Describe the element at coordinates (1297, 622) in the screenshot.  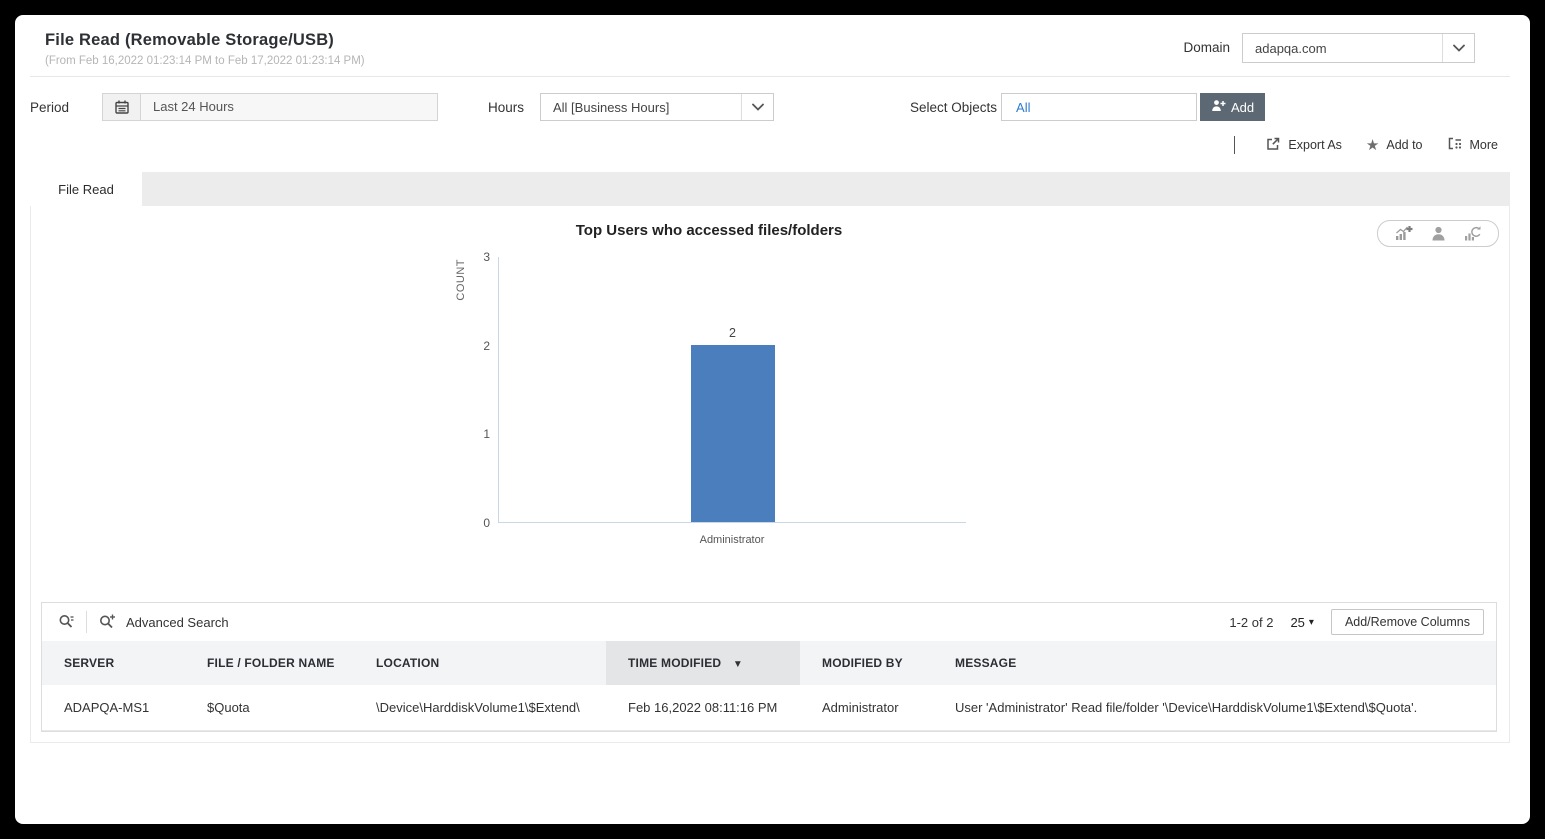
I see `page-size-value: 25` at that location.